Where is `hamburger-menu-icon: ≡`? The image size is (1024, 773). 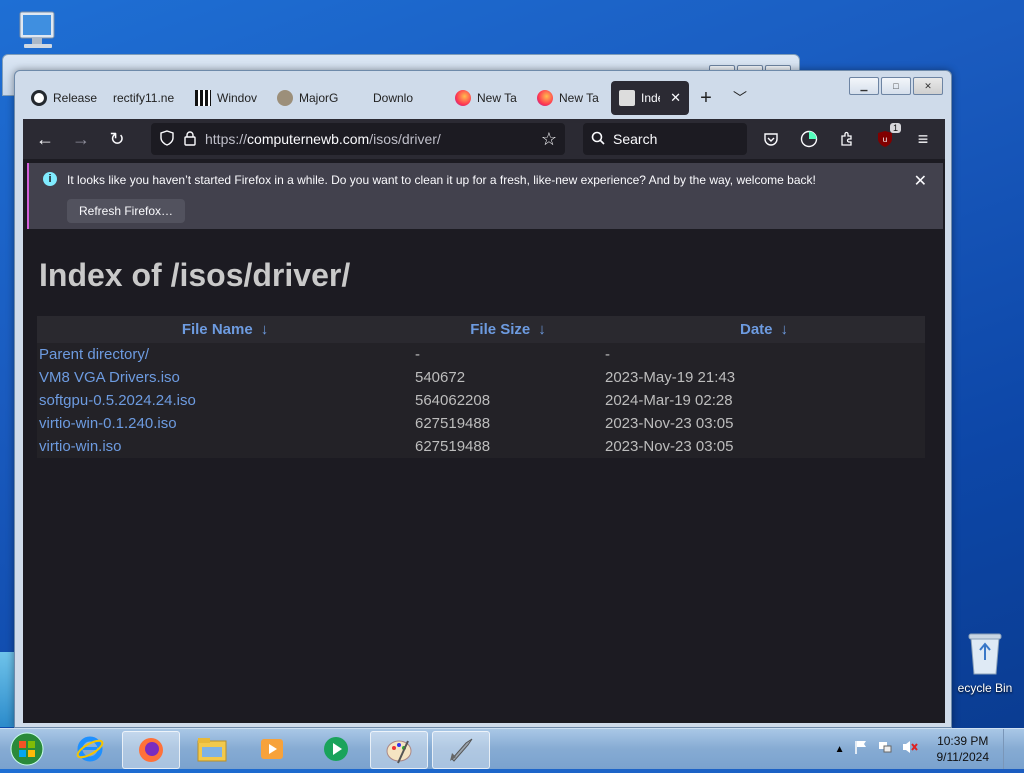 hamburger-menu-icon: ≡ is located at coordinates (923, 139).